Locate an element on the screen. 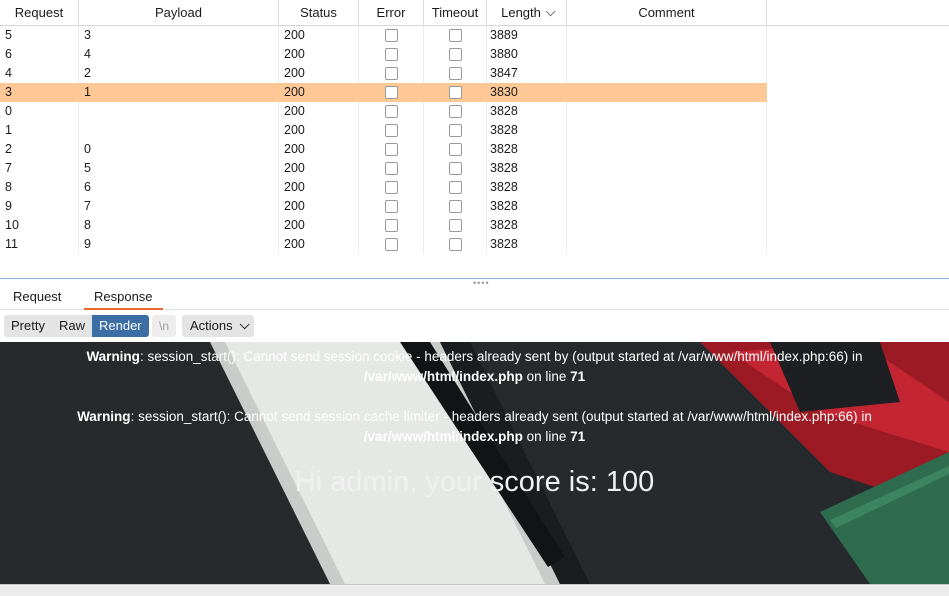 The height and width of the screenshot is (596, 949). response-toolbar: Pretty Raw Render \n Actions is located at coordinates (474, 326).